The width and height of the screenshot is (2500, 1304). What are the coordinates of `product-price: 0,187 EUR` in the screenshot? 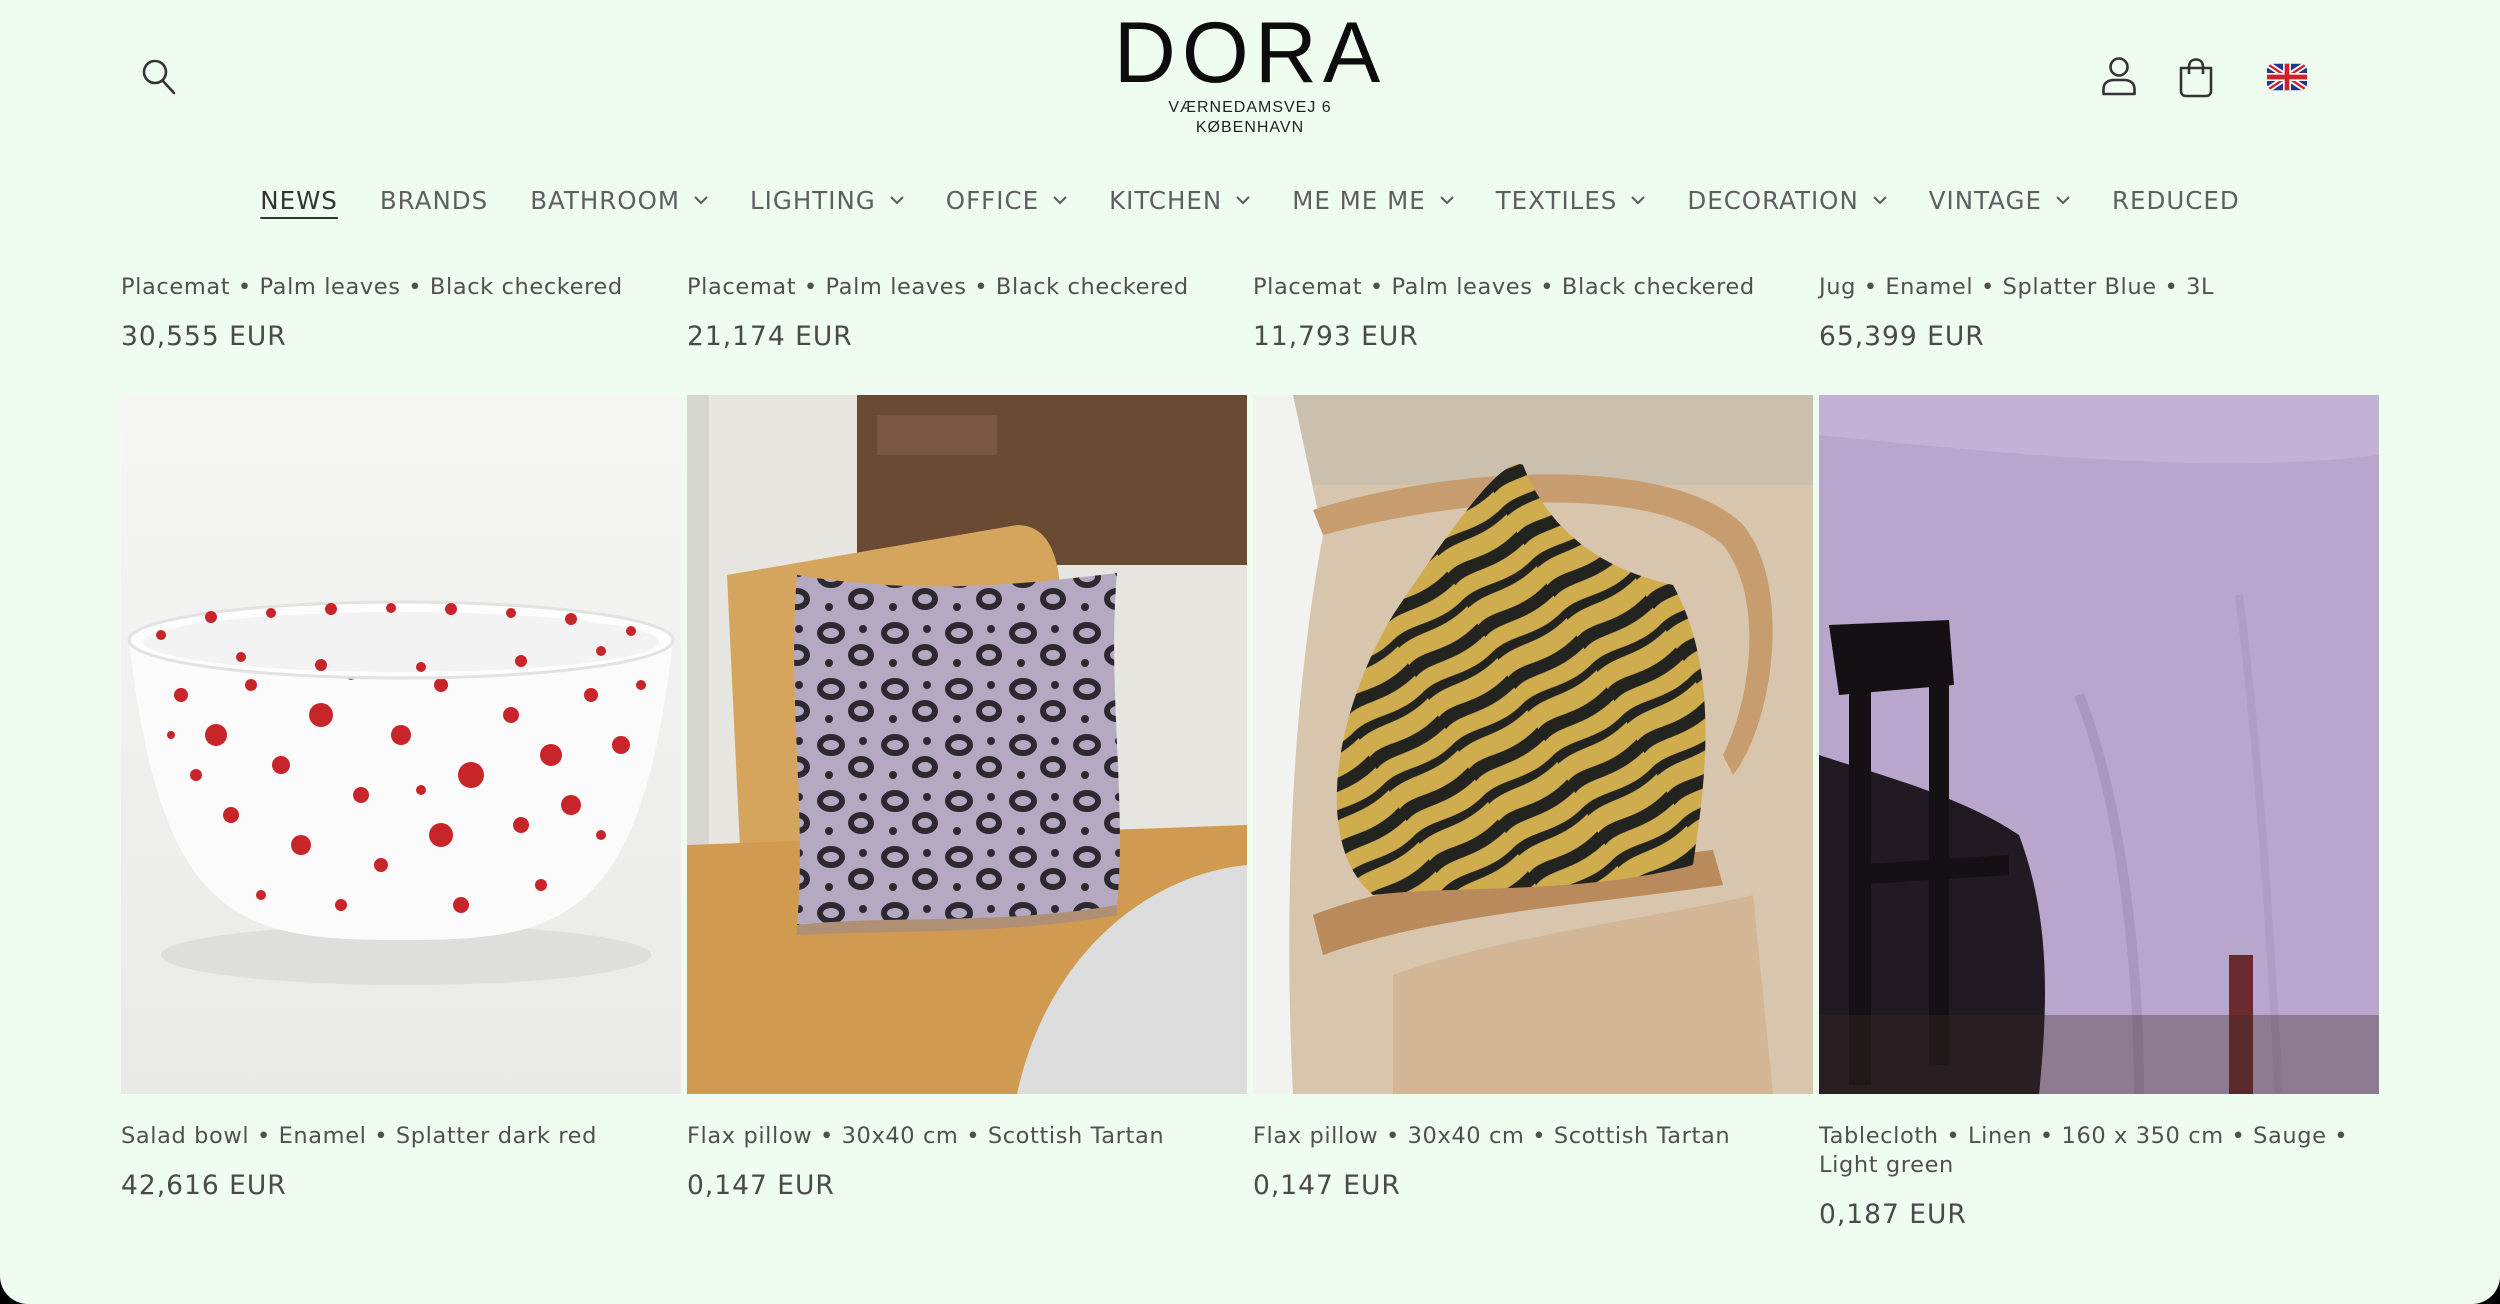 It's located at (1893, 1214).